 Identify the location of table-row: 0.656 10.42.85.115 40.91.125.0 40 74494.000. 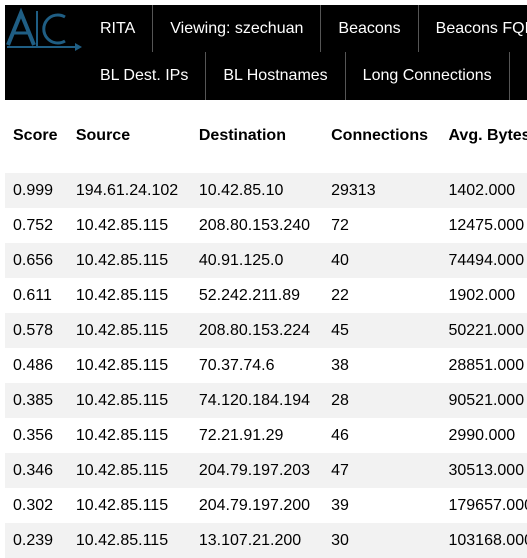
(266, 260).